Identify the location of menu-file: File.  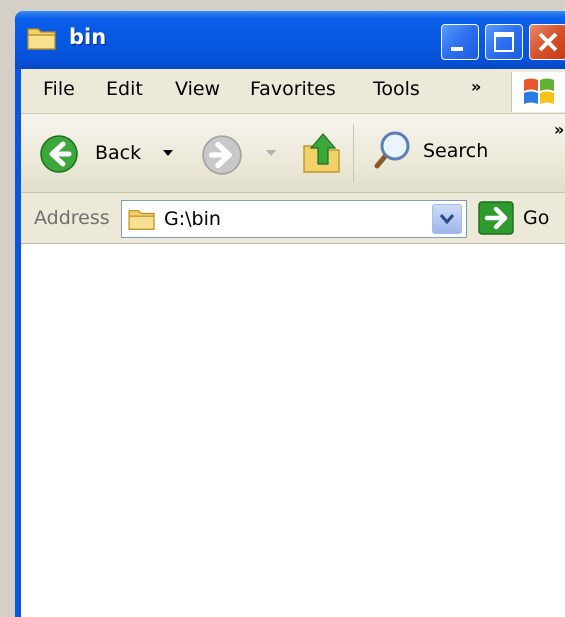
(59, 89).